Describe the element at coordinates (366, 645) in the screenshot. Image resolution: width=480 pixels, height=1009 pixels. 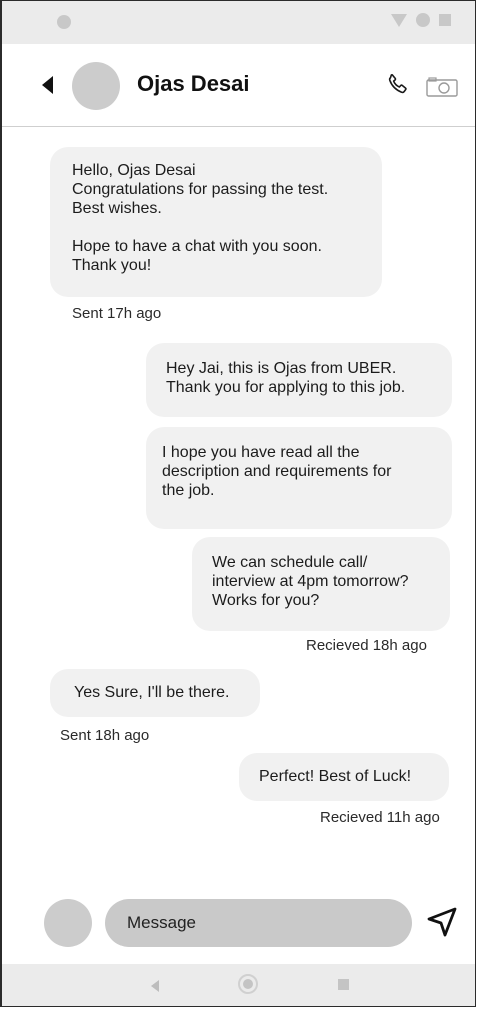
I see `message-timestamp: Recieved 18h ago` at that location.